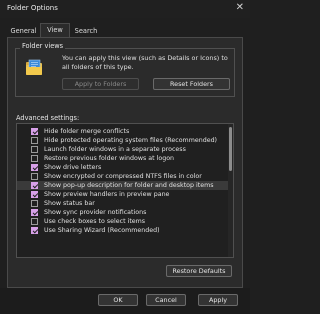  What do you see at coordinates (32, 8) in the screenshot?
I see `window-title: Folder Options` at bounding box center [32, 8].